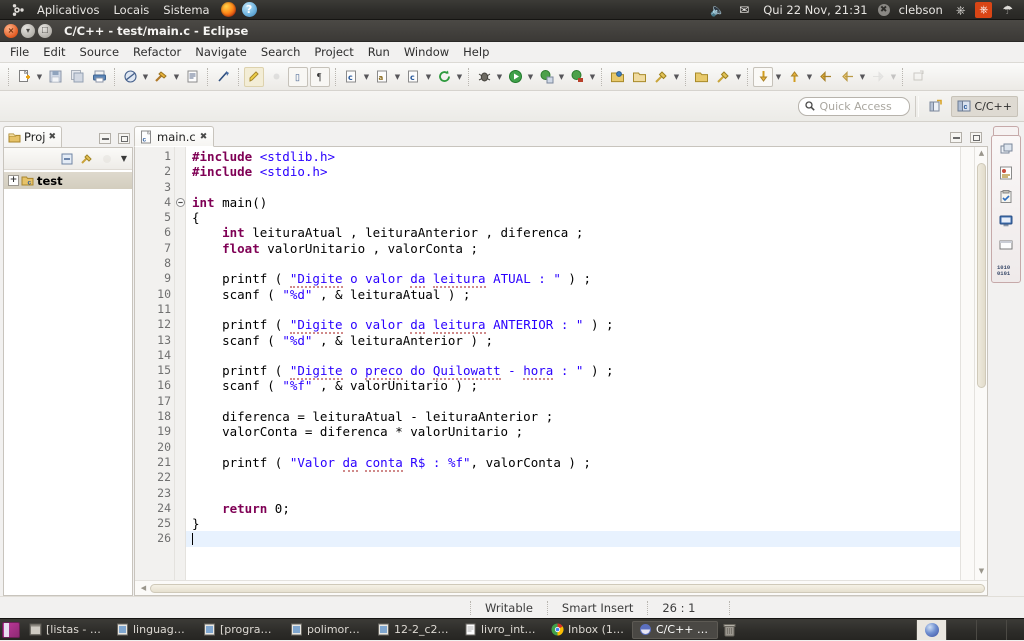 This screenshot has width=1024, height=641. Describe the element at coordinates (444, 77) in the screenshot. I see `refresh-icon` at that location.